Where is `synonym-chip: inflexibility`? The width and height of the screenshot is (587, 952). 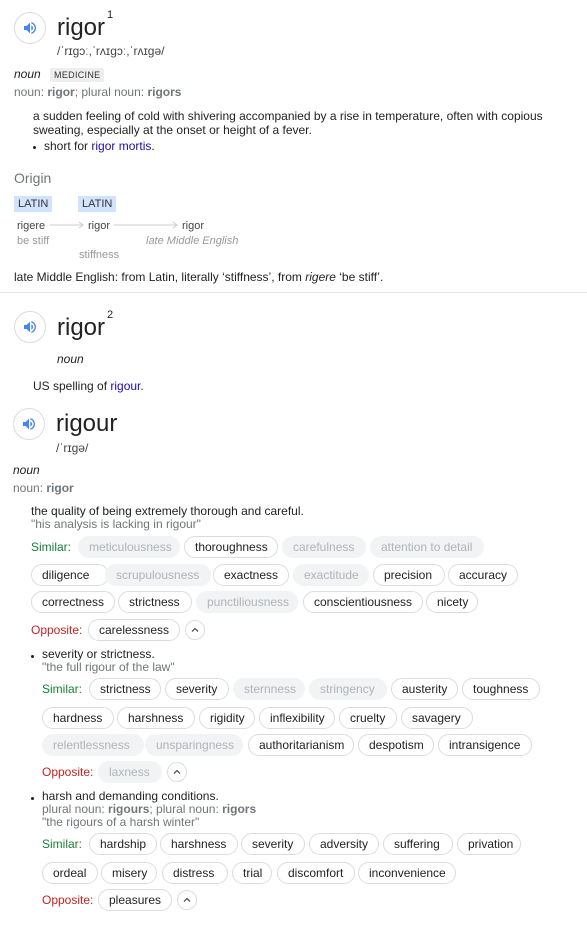 synonym-chip: inflexibility is located at coordinates (297, 718).